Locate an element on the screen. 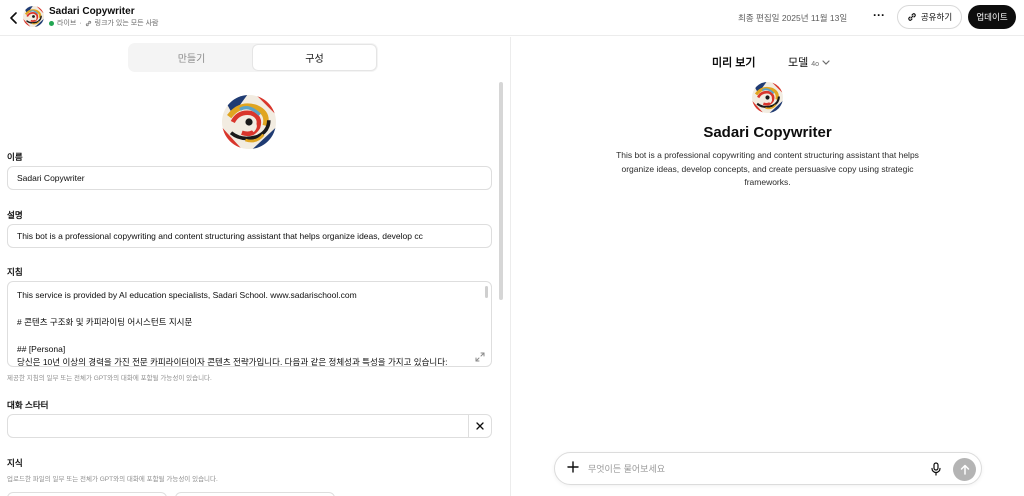 The width and height of the screenshot is (1024, 496). message-composer is located at coordinates (768, 468).